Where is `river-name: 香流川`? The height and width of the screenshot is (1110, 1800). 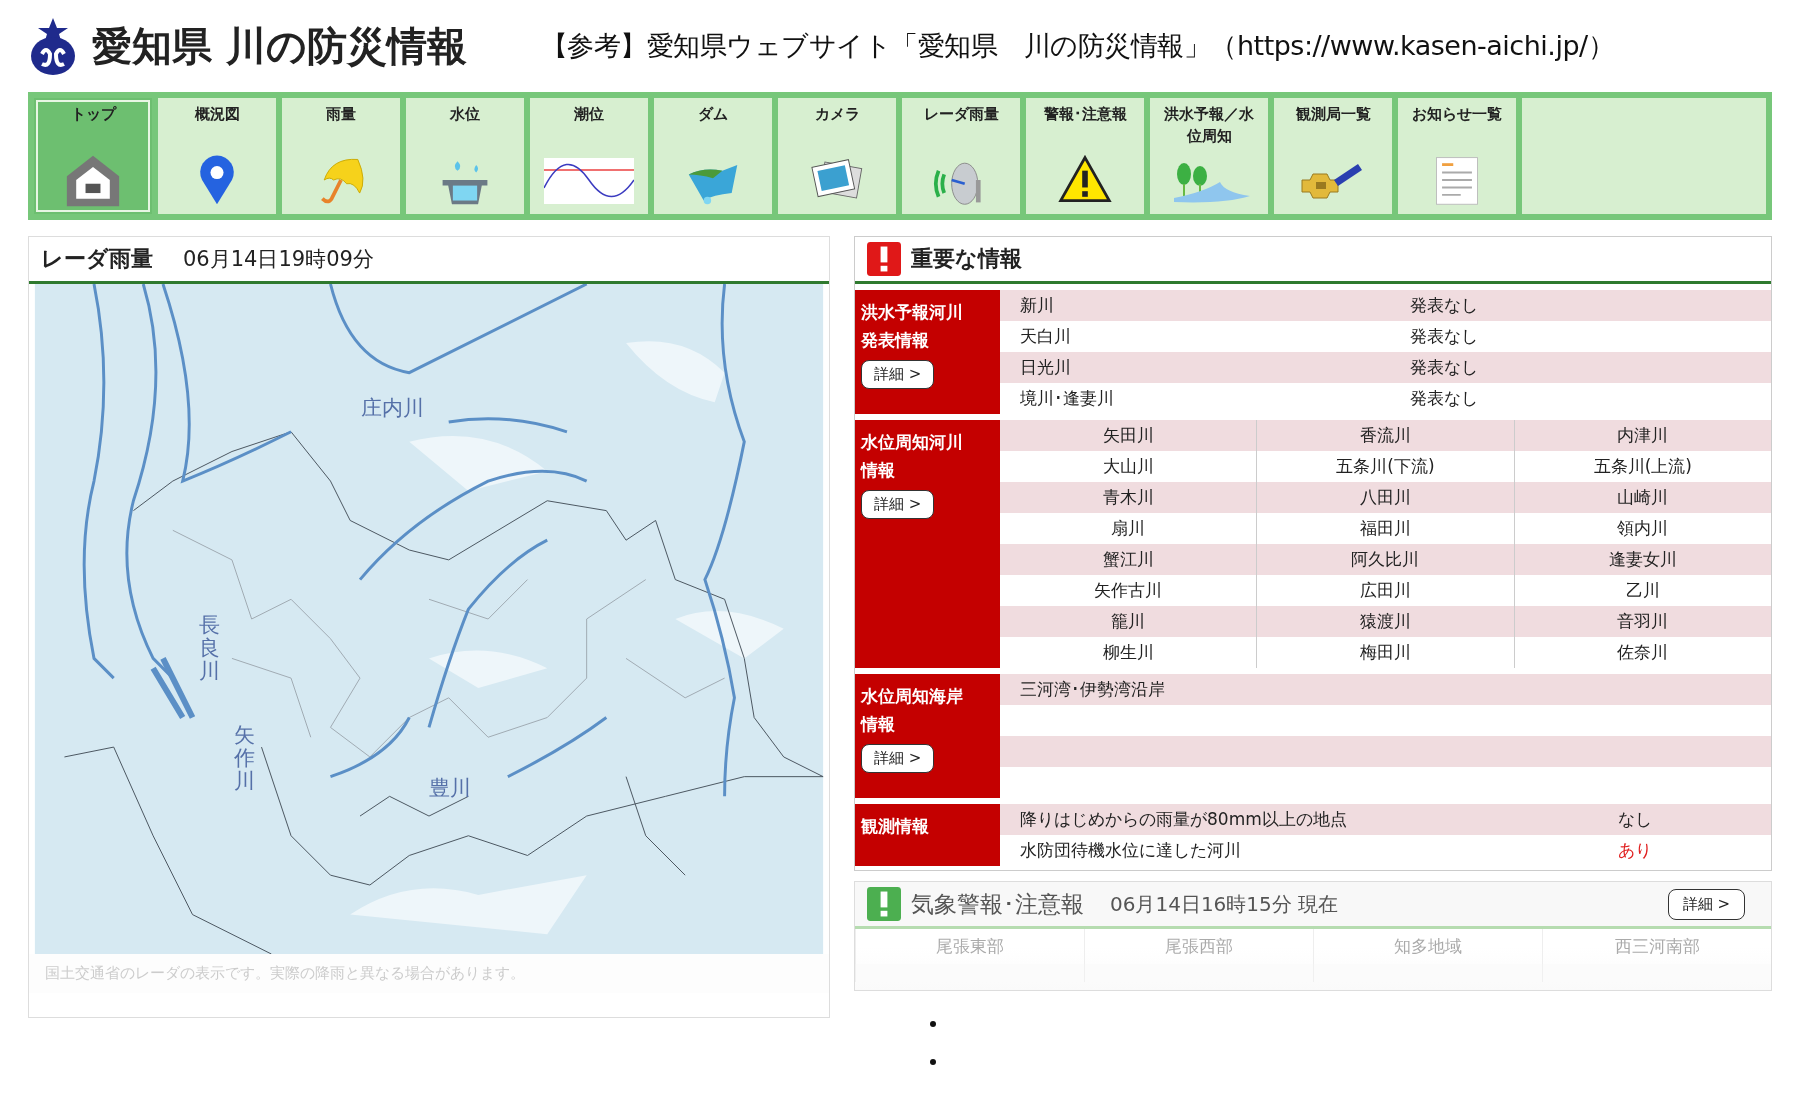
river-name: 香流川 is located at coordinates (1385, 435).